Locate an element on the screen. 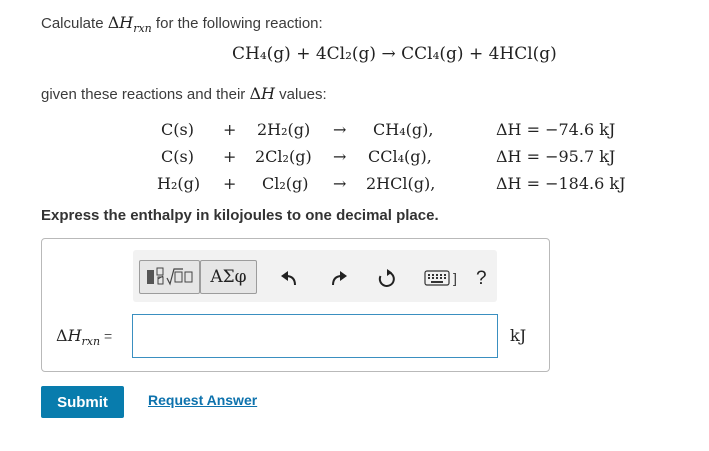  product: CH₄(g), is located at coordinates (403, 129).